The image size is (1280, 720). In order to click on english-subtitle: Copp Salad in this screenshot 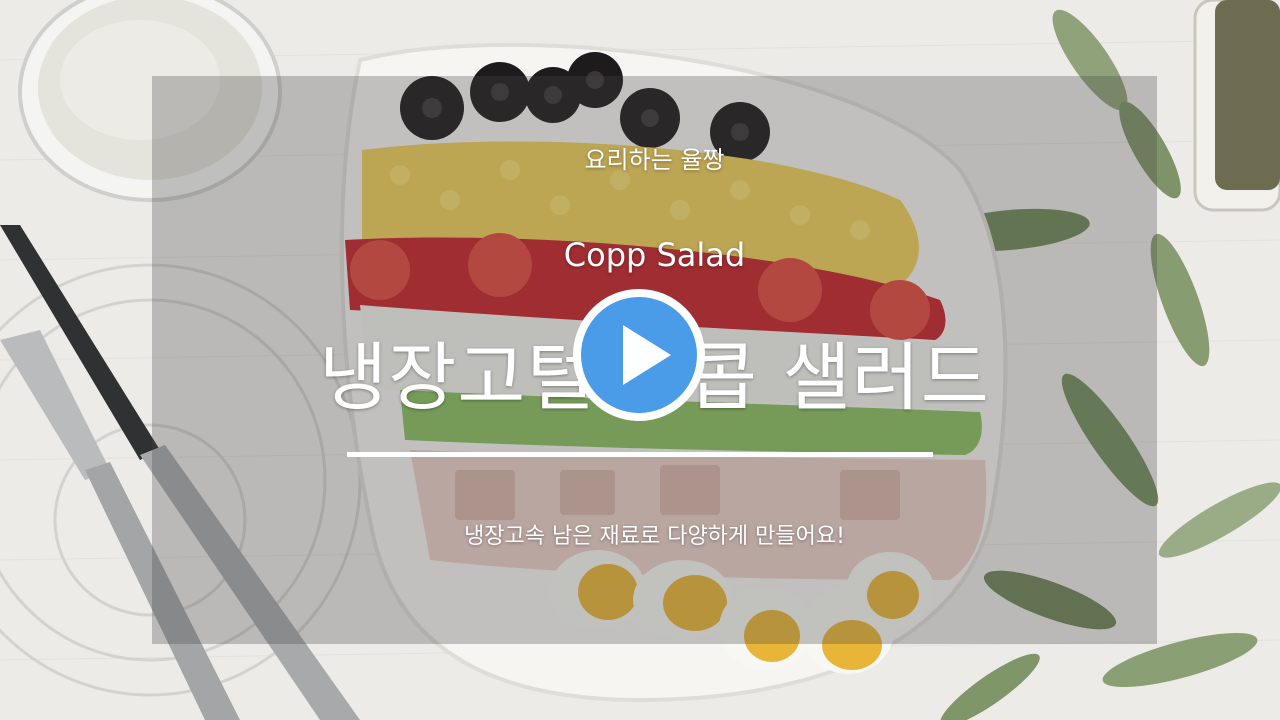, I will do `click(654, 255)`.